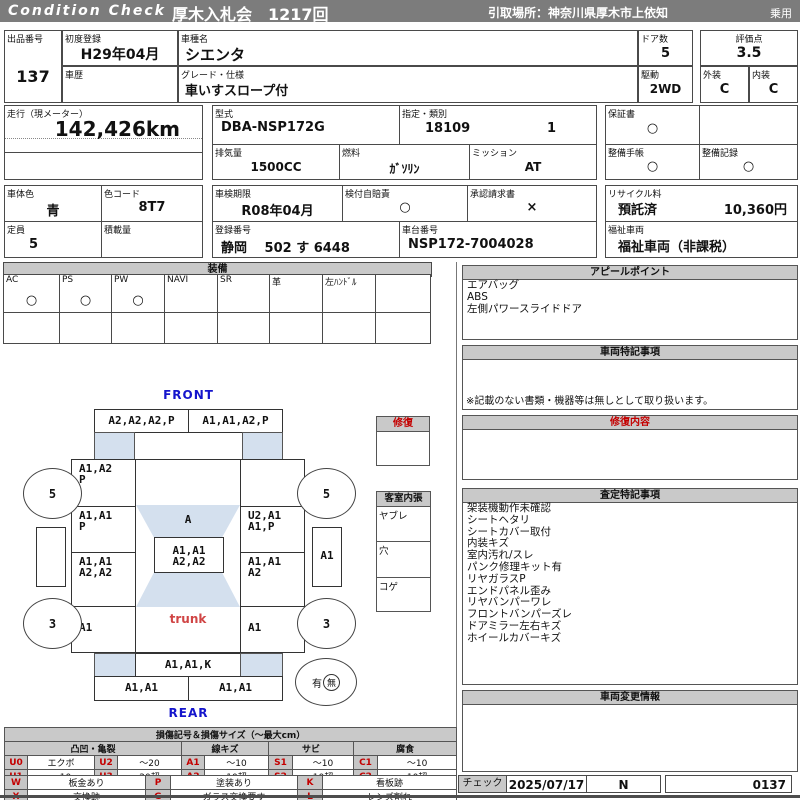  Describe the element at coordinates (748, 166) in the screenshot. I see `maintenance-record-mark: ○` at that location.